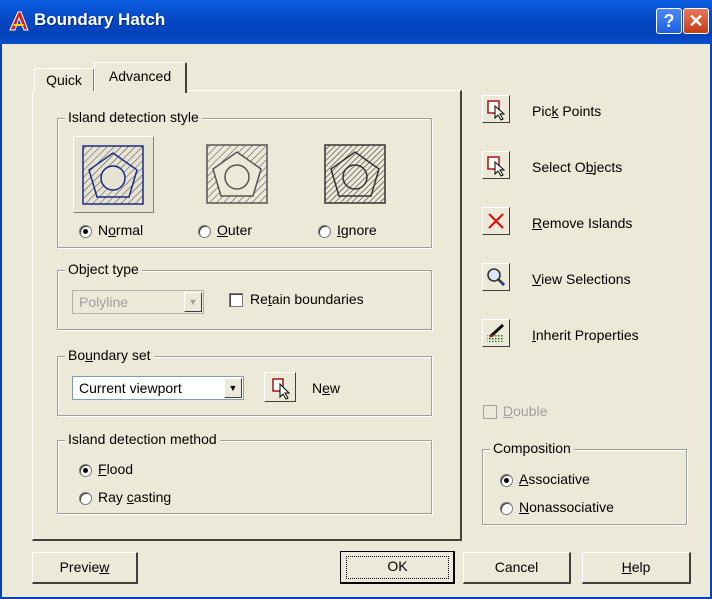 The height and width of the screenshot is (599, 712). I want to click on remove-islands-button, so click(496, 221).